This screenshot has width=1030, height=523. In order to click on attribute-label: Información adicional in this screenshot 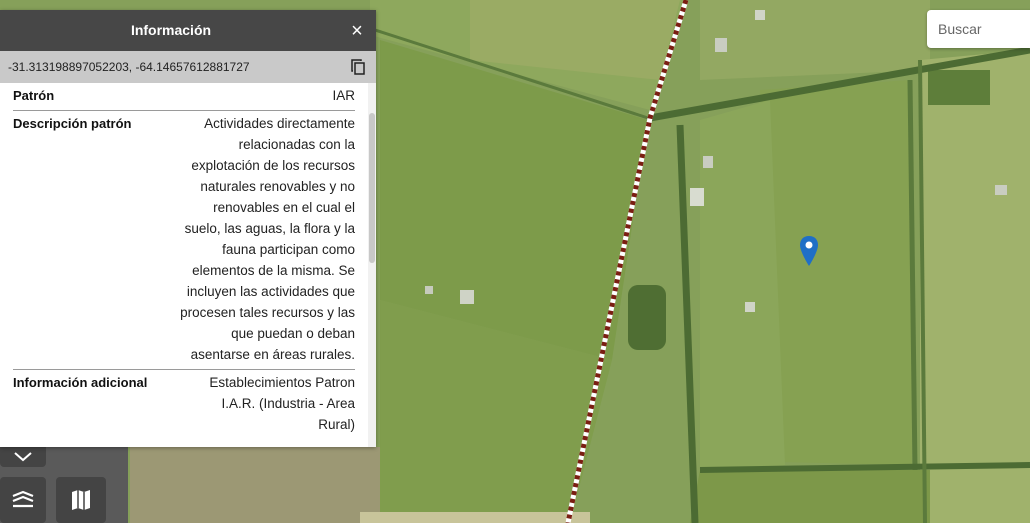, I will do `click(80, 382)`.